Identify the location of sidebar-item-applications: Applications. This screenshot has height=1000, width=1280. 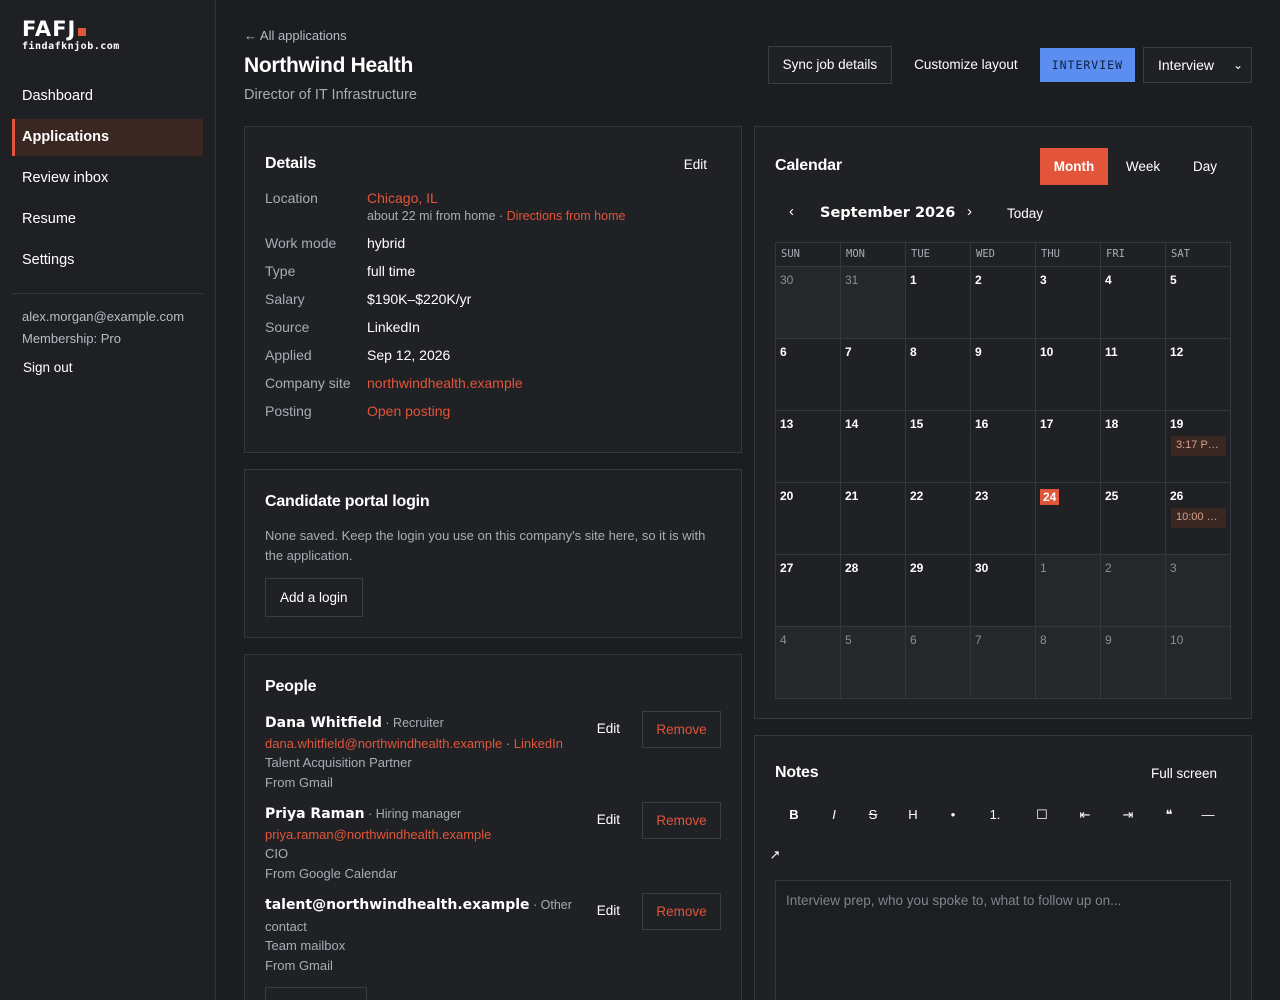
(107, 137).